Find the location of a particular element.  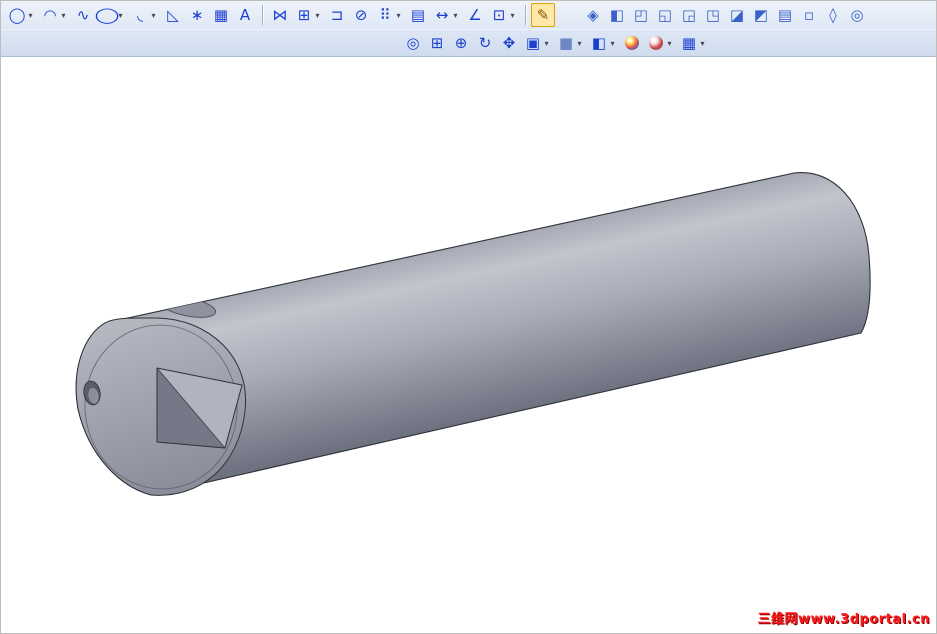

lofted-boss-feature-button: ◳ is located at coordinates (713, 15).